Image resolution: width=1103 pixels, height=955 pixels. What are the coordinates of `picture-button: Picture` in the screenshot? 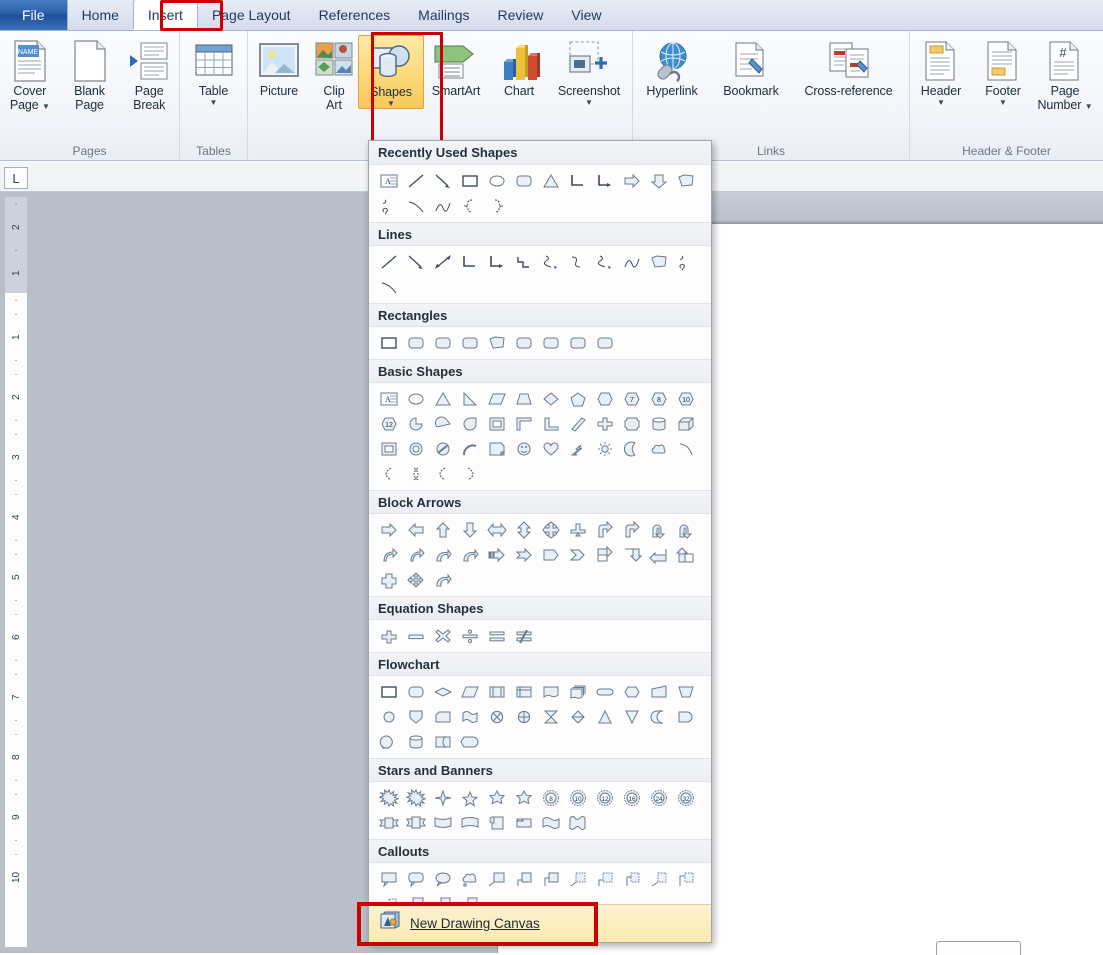 It's located at (279, 66).